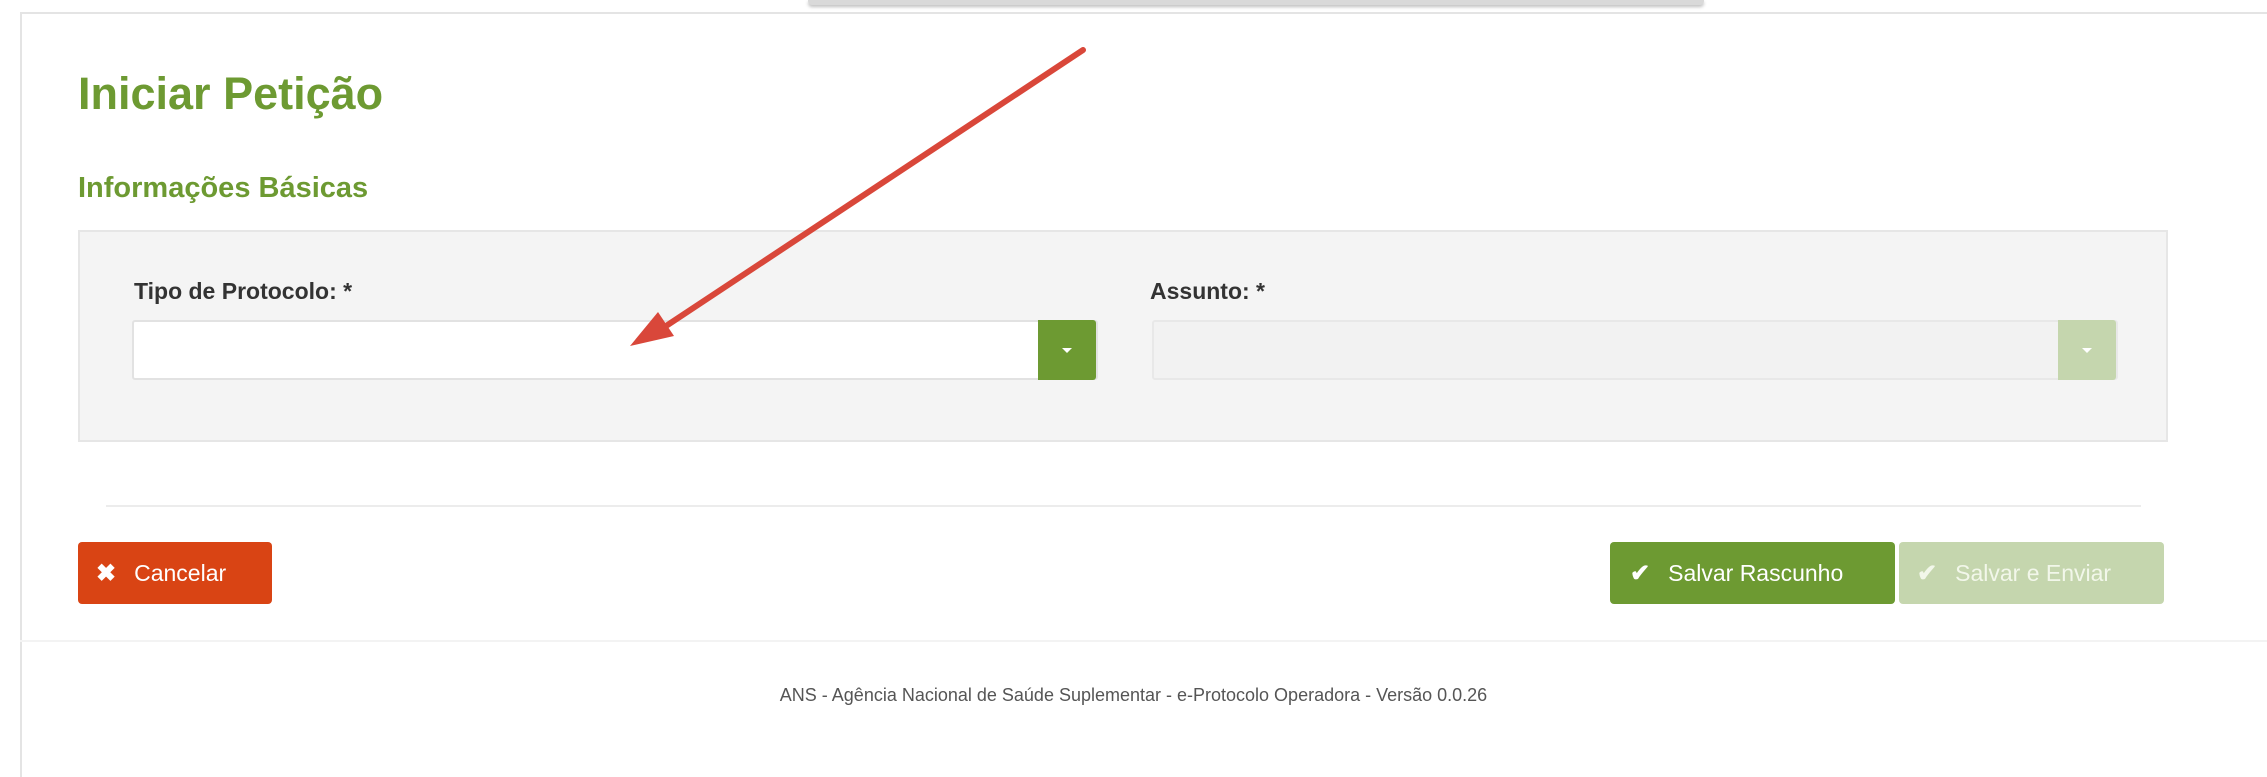 Image resolution: width=2267 pixels, height=777 pixels. Describe the element at coordinates (1207, 291) in the screenshot. I see `assunto-label: Assunto: *` at that location.